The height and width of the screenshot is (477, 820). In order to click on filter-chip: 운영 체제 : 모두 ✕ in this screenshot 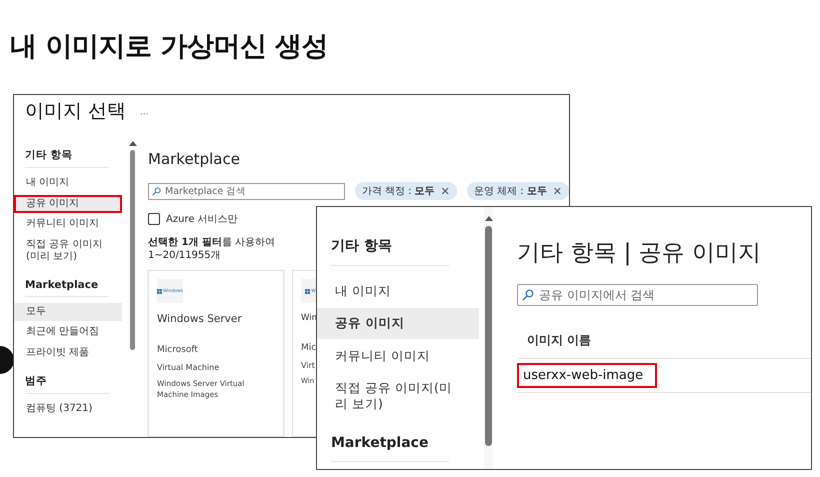, I will do `click(517, 191)`.